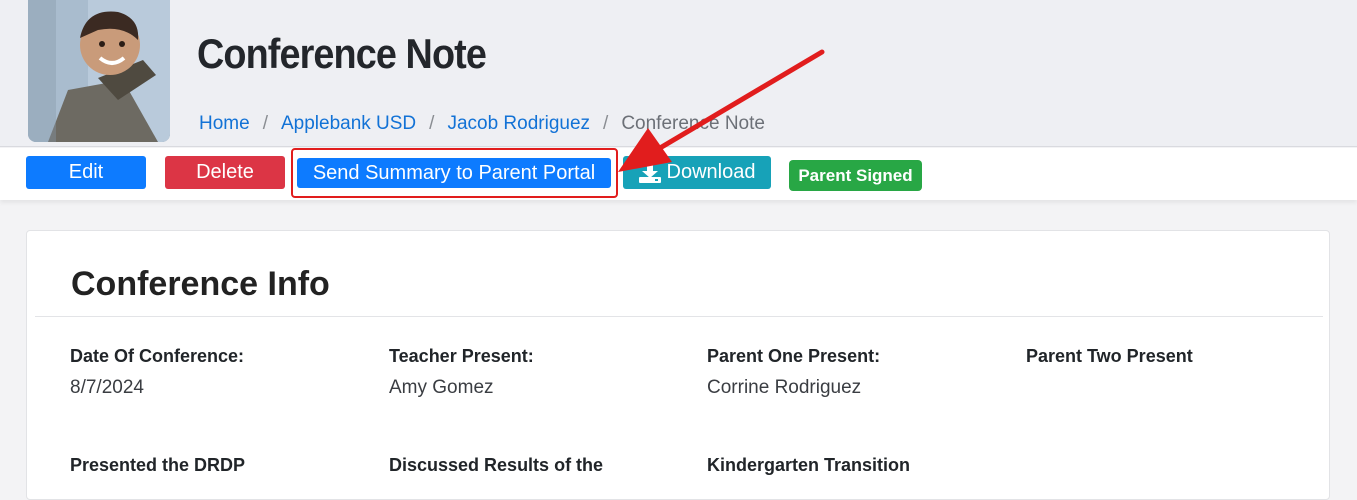 This screenshot has height=500, width=1357. I want to click on field-label: Parent Two Present, so click(1109, 356).